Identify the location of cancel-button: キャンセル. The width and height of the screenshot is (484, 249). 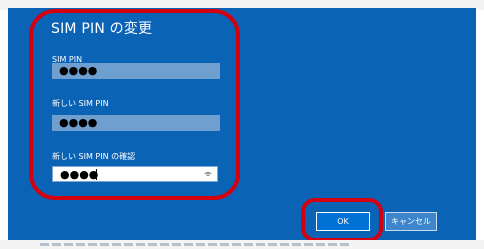
(411, 221).